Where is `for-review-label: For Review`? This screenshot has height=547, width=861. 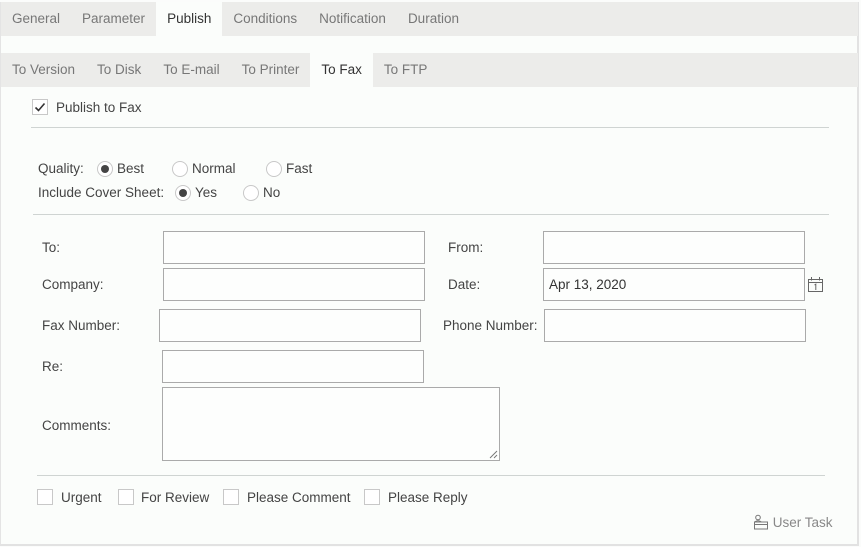
for-review-label: For Review is located at coordinates (175, 497).